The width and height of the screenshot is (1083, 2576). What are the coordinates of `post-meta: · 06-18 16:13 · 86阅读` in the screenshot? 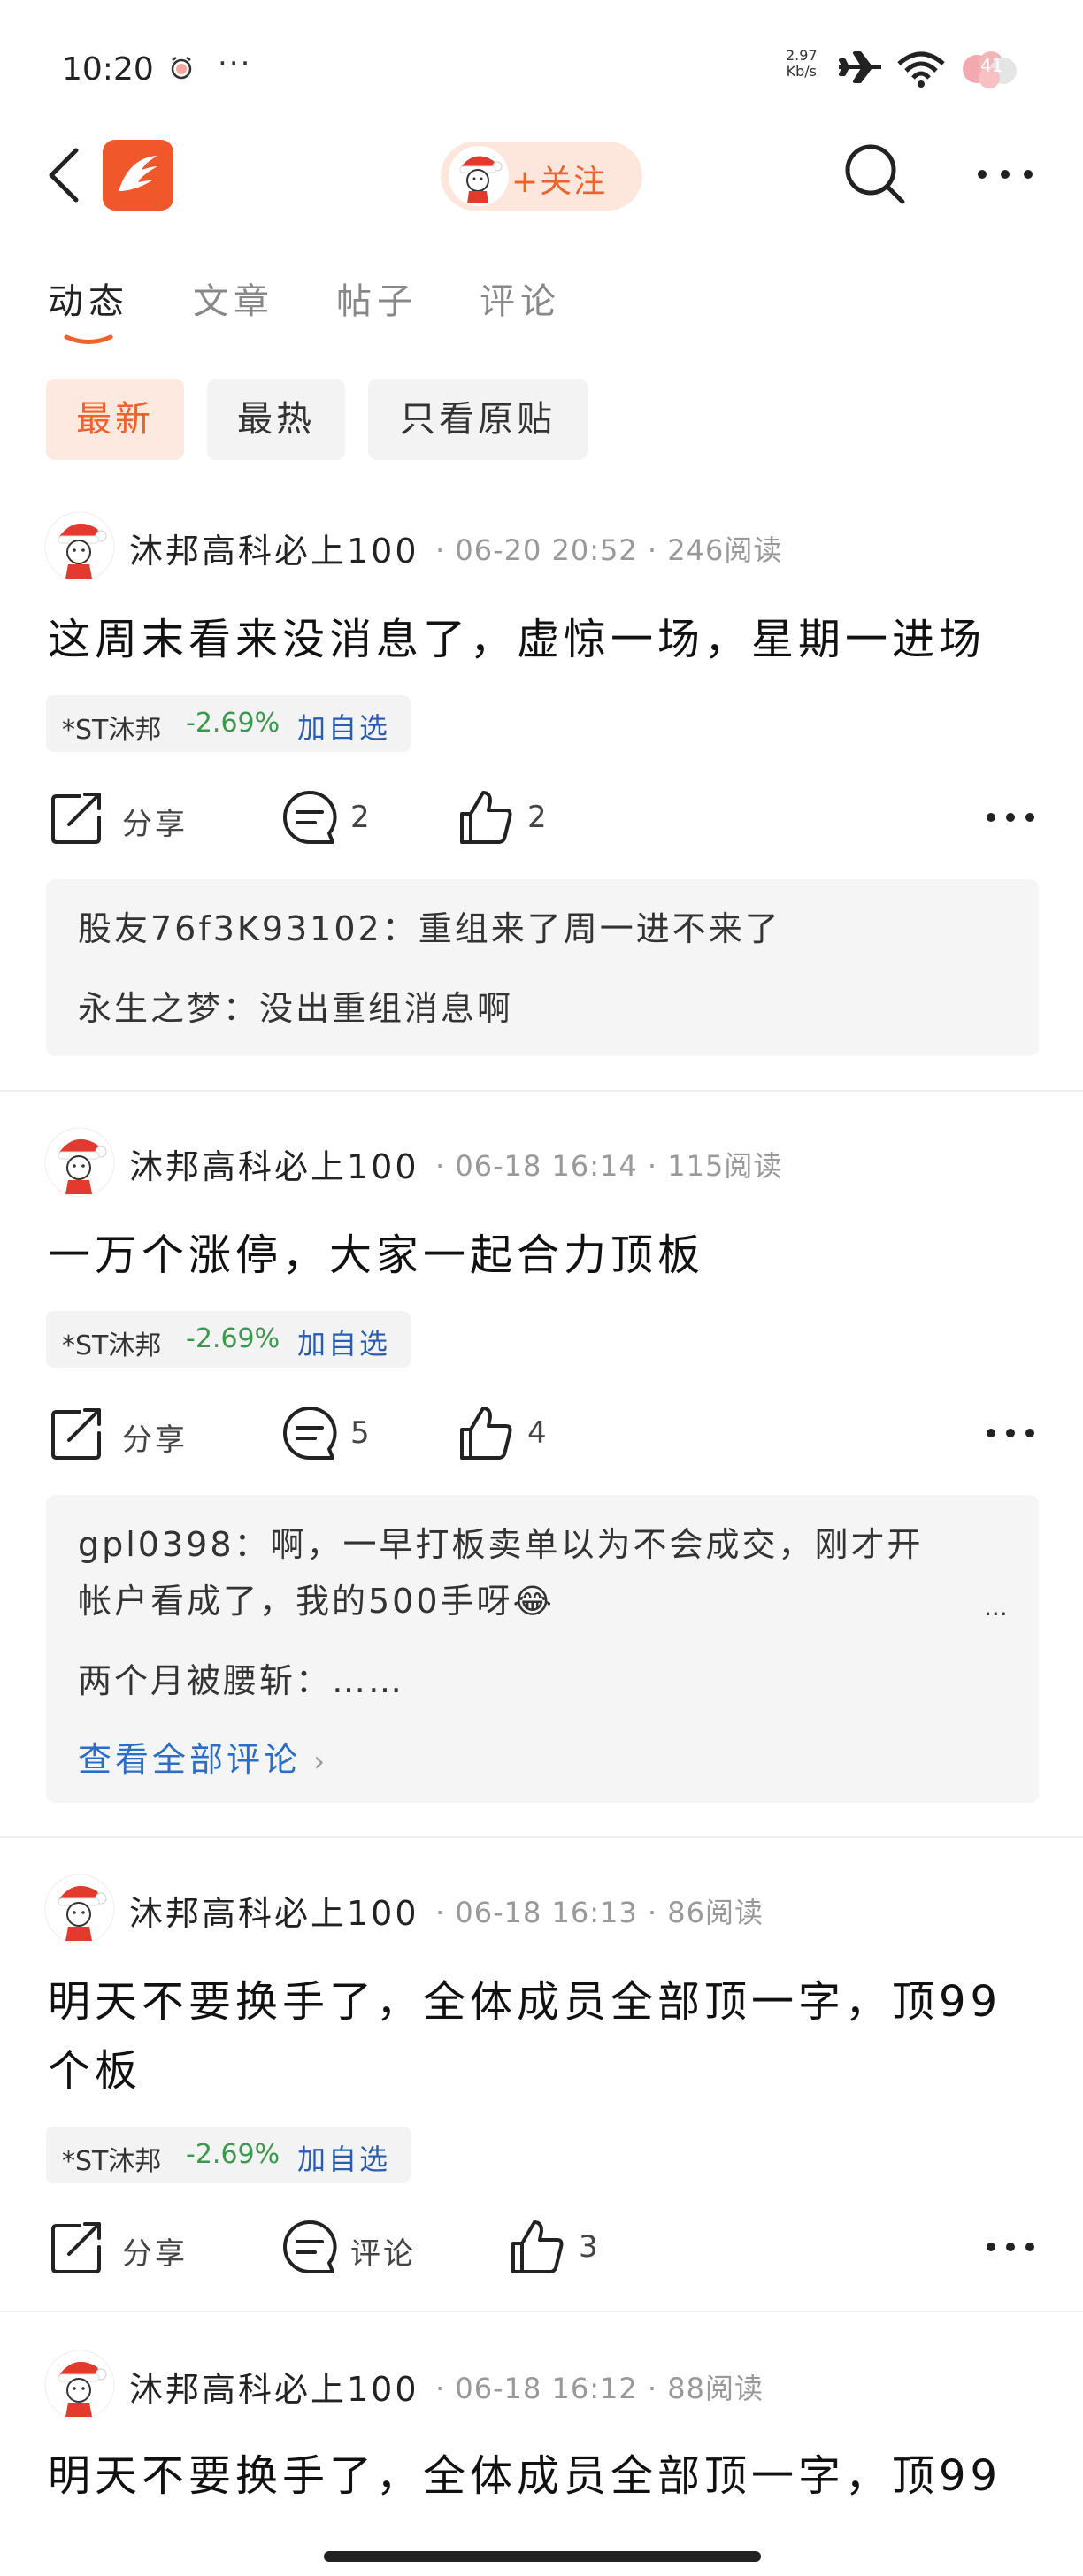 It's located at (599, 1912).